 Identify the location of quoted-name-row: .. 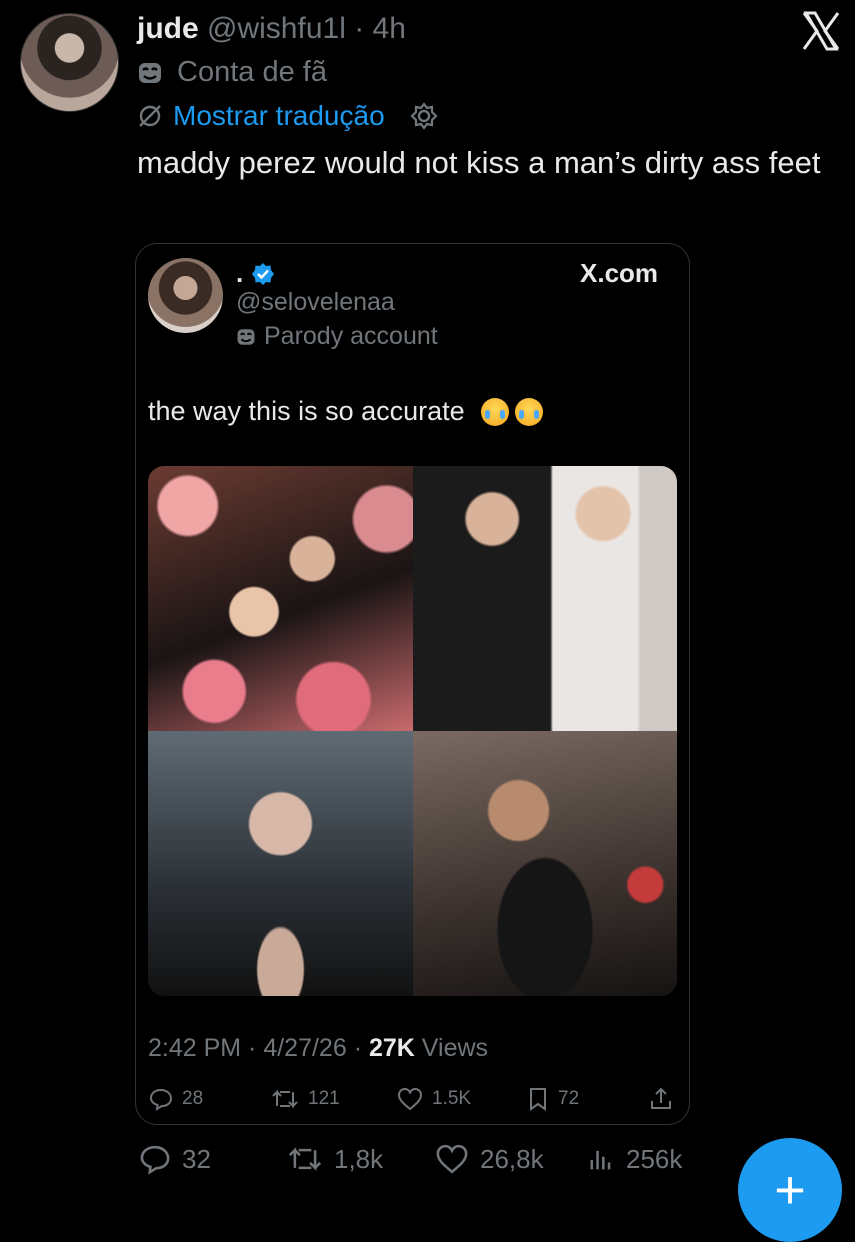
(255, 273).